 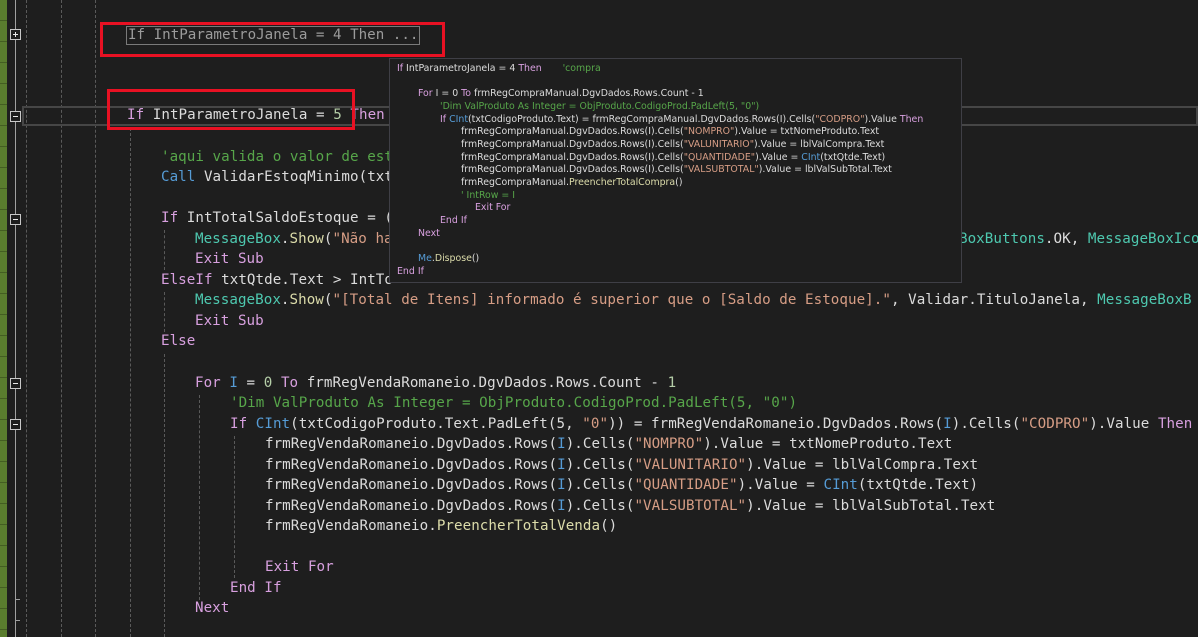 What do you see at coordinates (947, 424) in the screenshot?
I see `code-token: I` at bounding box center [947, 424].